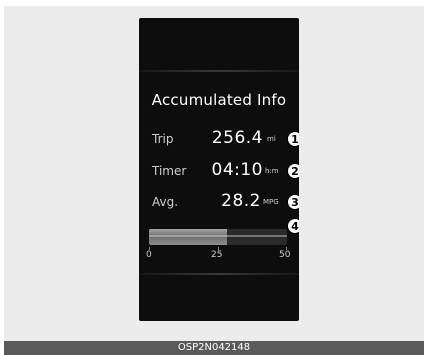 This screenshot has height=355, width=428. I want to click on trip-label: Trip, so click(163, 139).